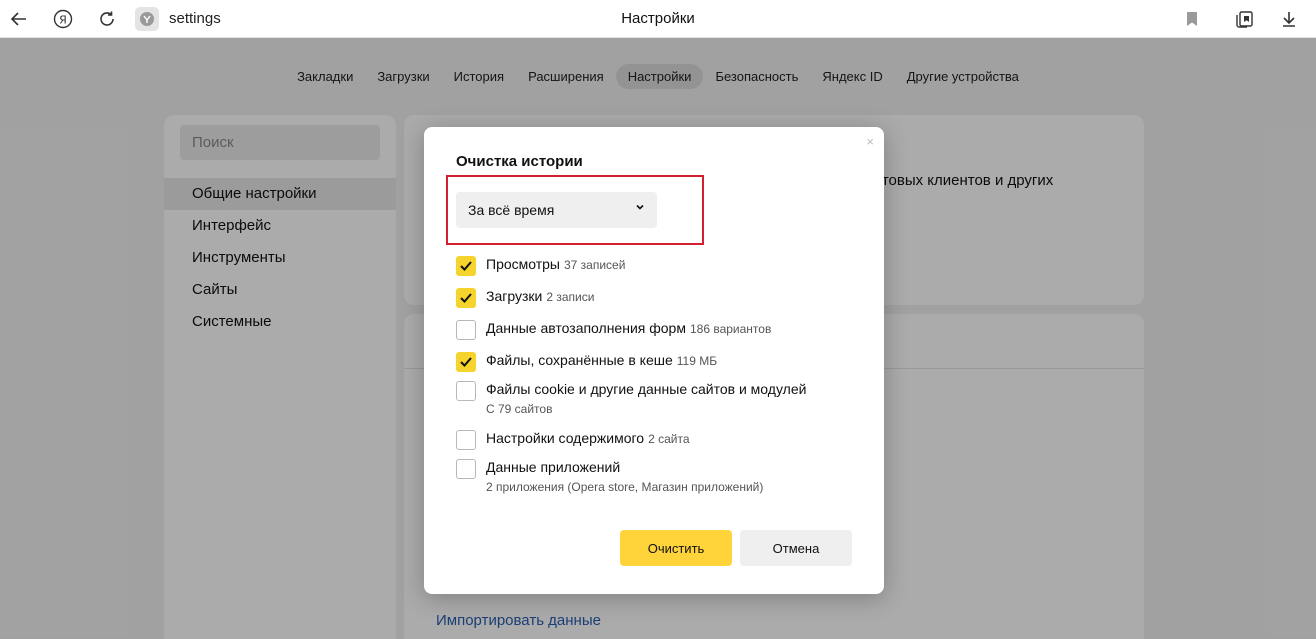 The image size is (1316, 639). Describe the element at coordinates (870, 141) in the screenshot. I see `close-icon: ×` at that location.